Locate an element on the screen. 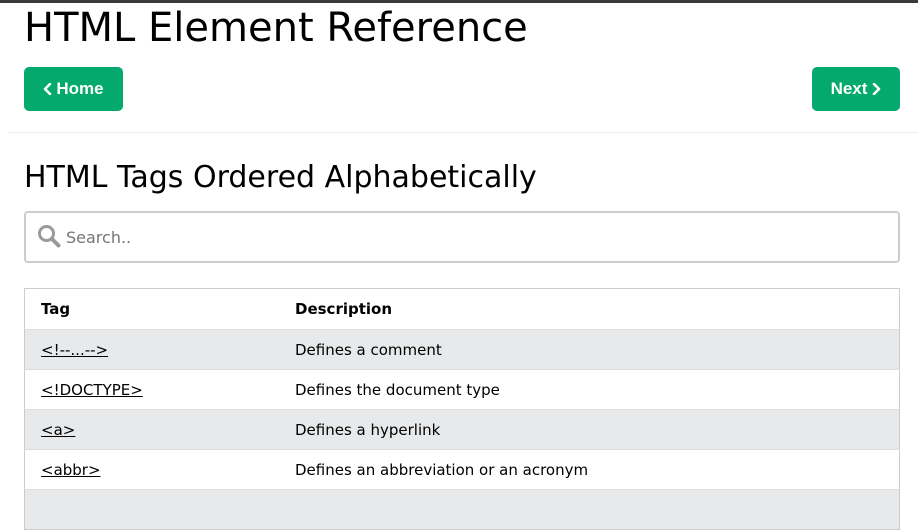 The height and width of the screenshot is (530, 918). tag-link: <!DOCTYPE> is located at coordinates (92, 390).